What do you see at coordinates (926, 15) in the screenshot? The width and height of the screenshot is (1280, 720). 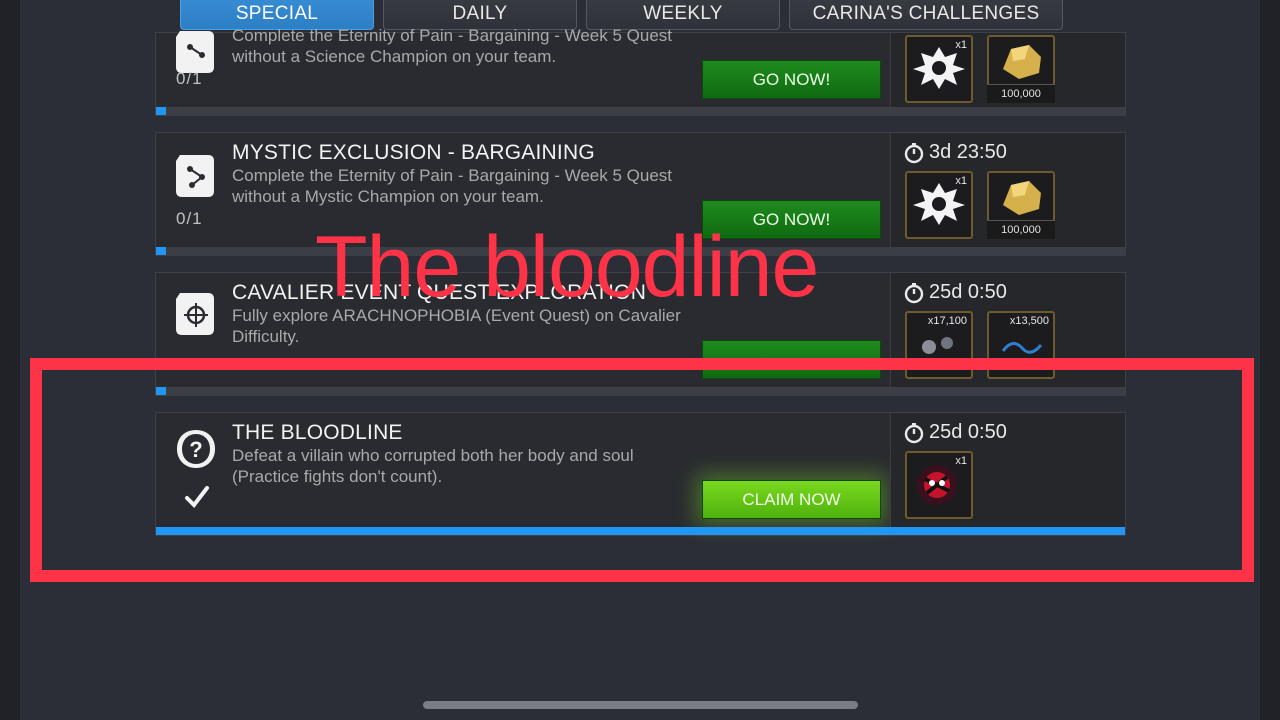 I see `tab-carinas-challenges: CARINA'S CHALLENGES` at bounding box center [926, 15].